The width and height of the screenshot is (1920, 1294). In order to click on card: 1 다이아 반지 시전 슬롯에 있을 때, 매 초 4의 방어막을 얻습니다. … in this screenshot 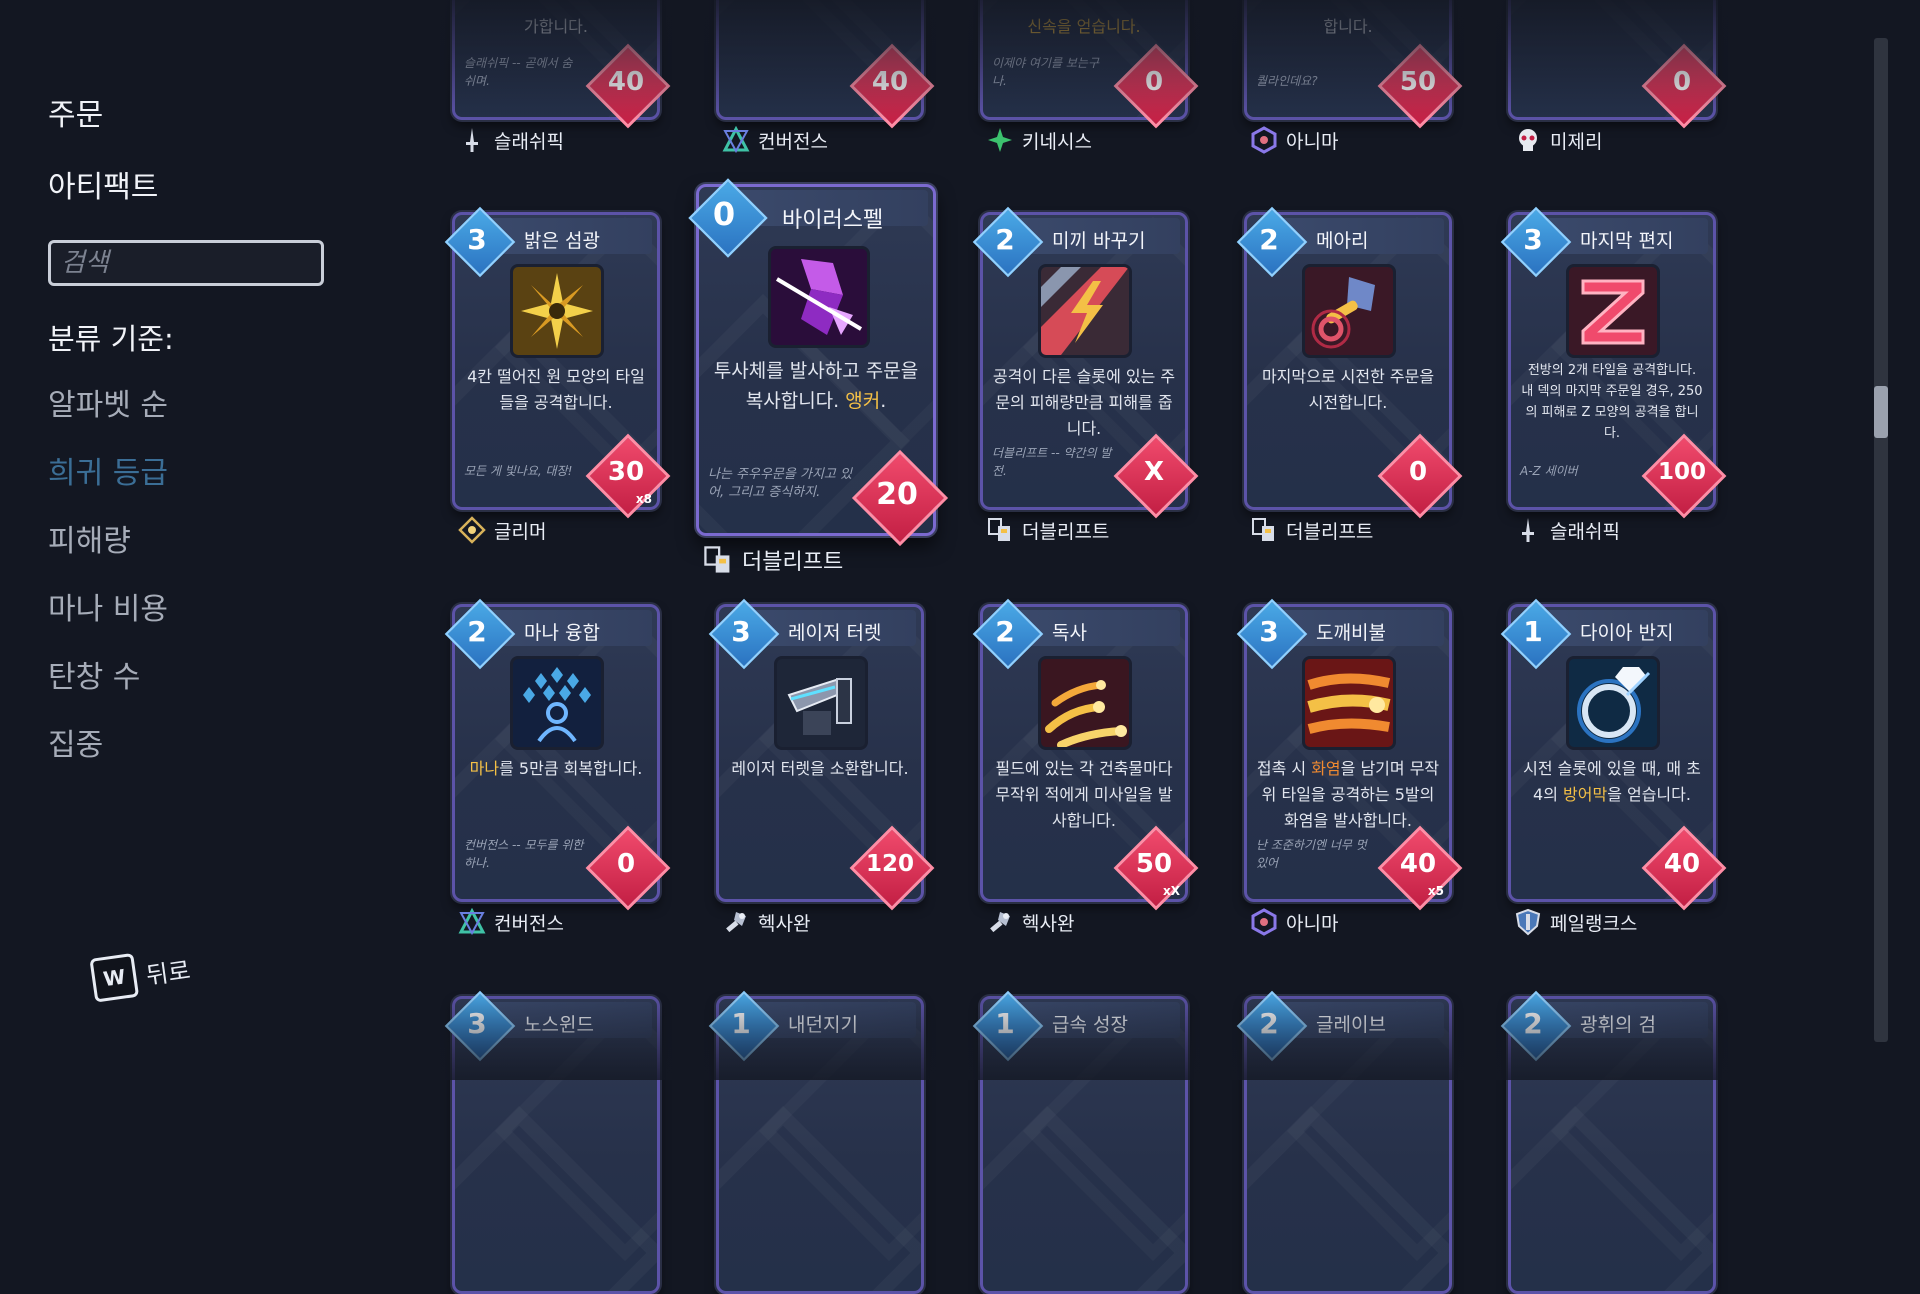, I will do `click(1613, 767)`.